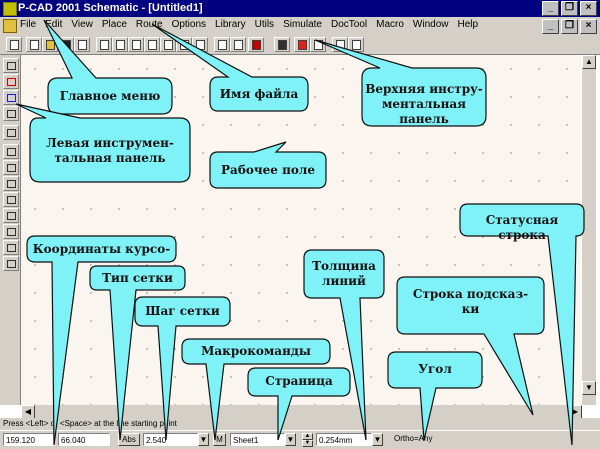 The image size is (600, 449). Describe the element at coordinates (110, 96) in the screenshot. I see `callout-main-menu-label: Главное меню` at that location.